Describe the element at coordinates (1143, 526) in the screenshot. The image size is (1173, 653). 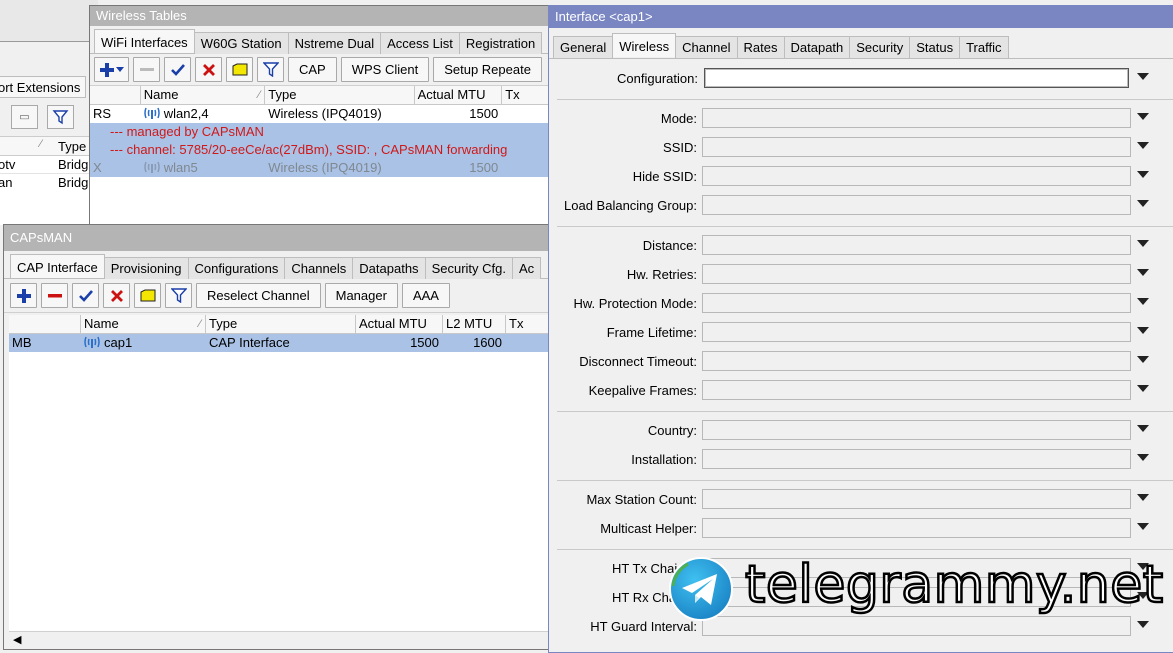
I see `multicast-helper-dropdown-icon` at that location.